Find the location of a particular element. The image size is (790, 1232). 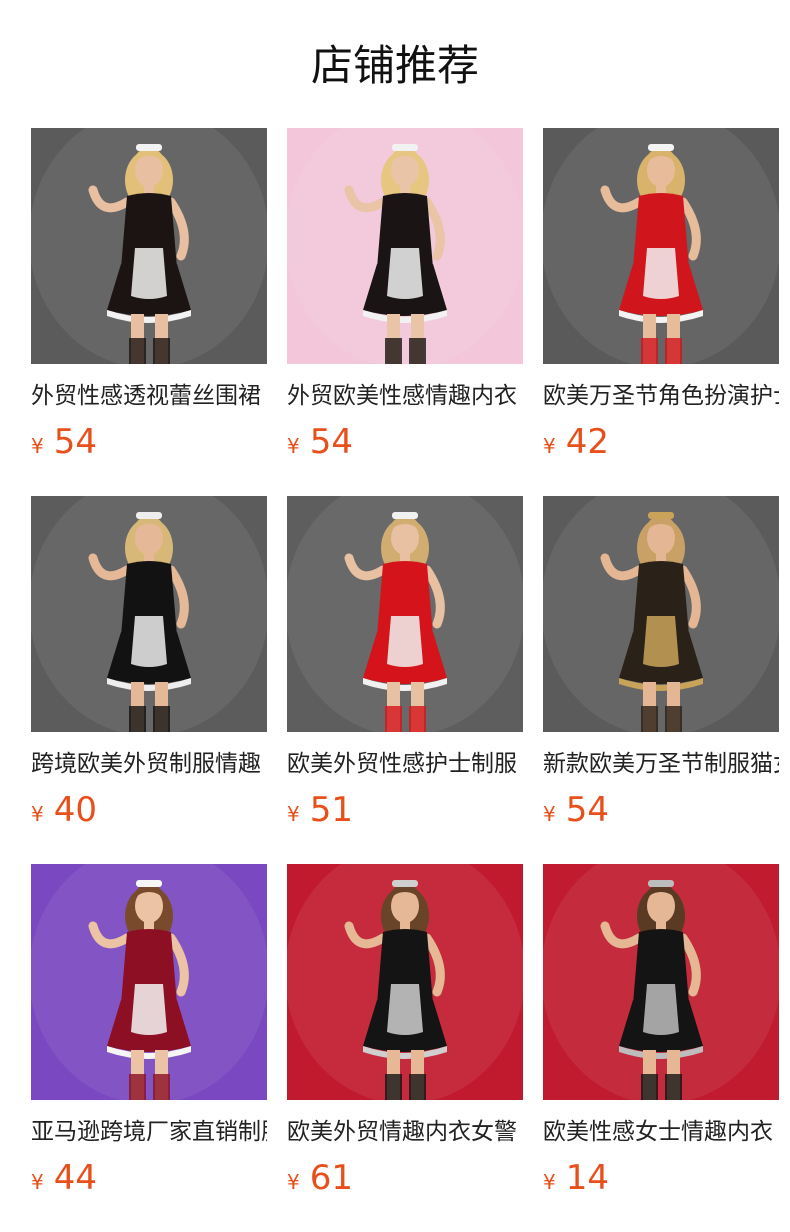

product-card: 欧美性感女士情趣内衣 ¥14 is located at coordinates (661, 1048).